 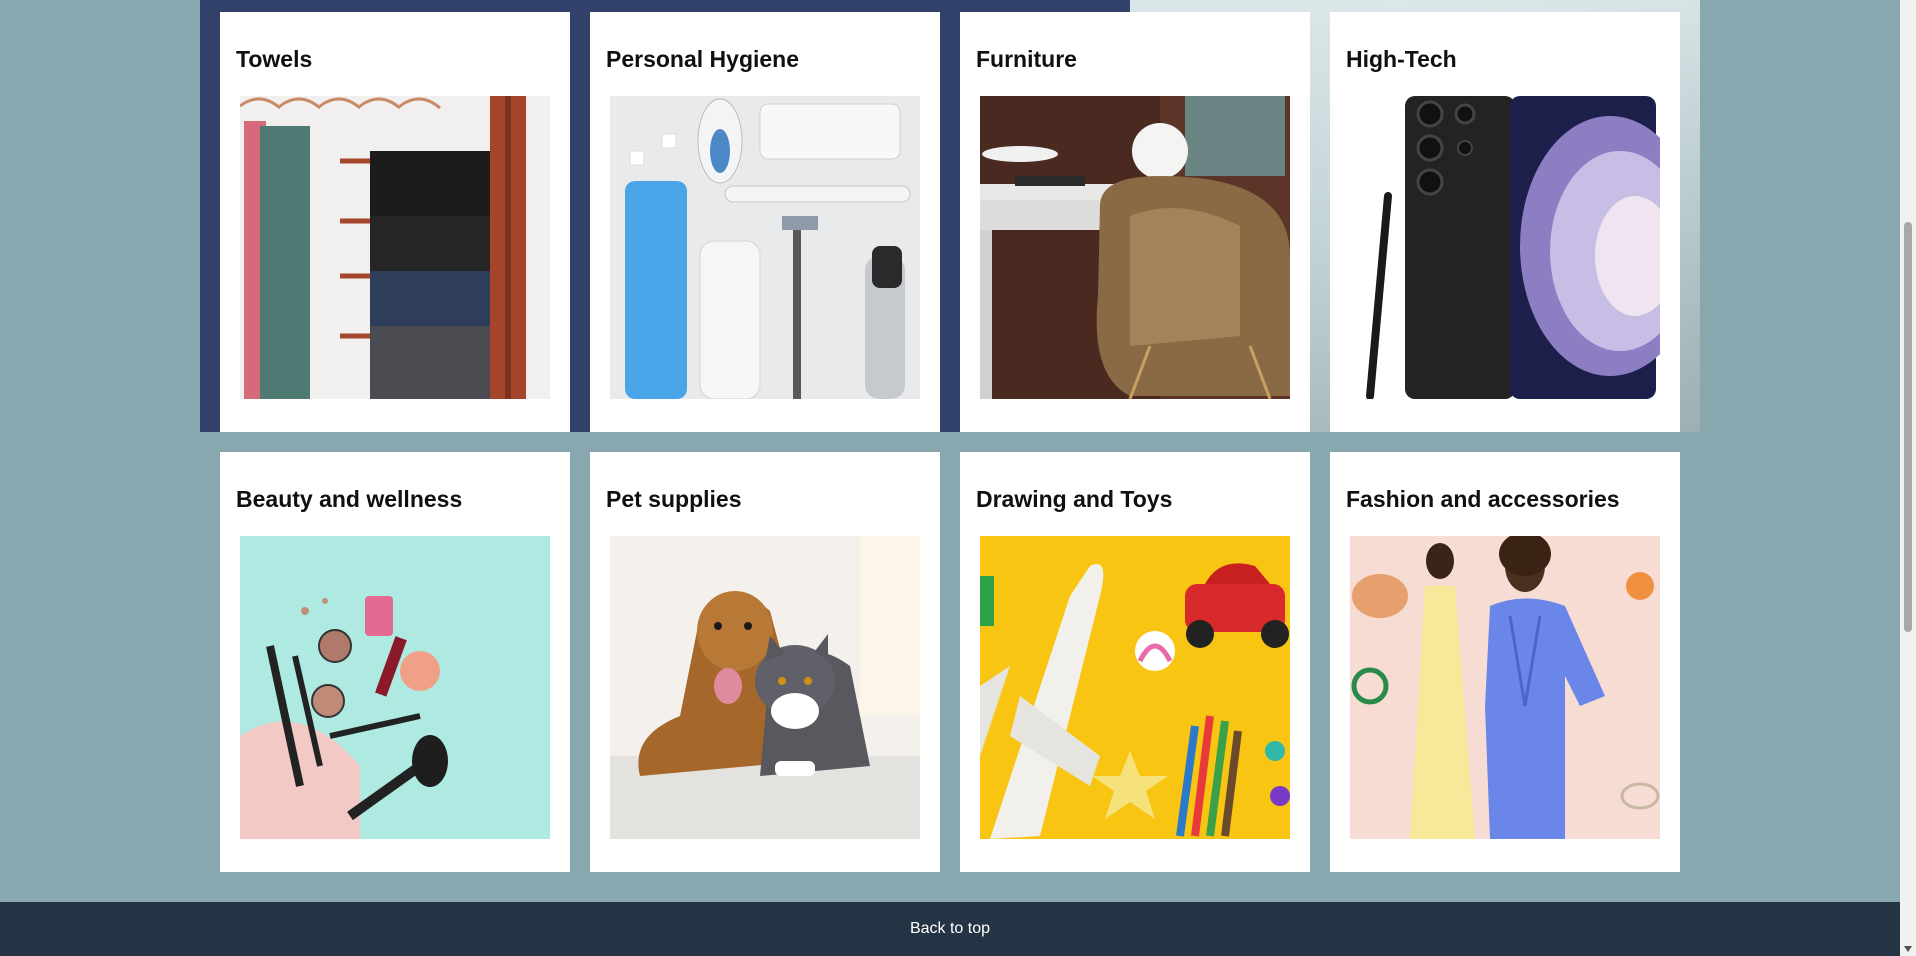 I want to click on card-title: Drawing and Toys, so click(x=1074, y=499).